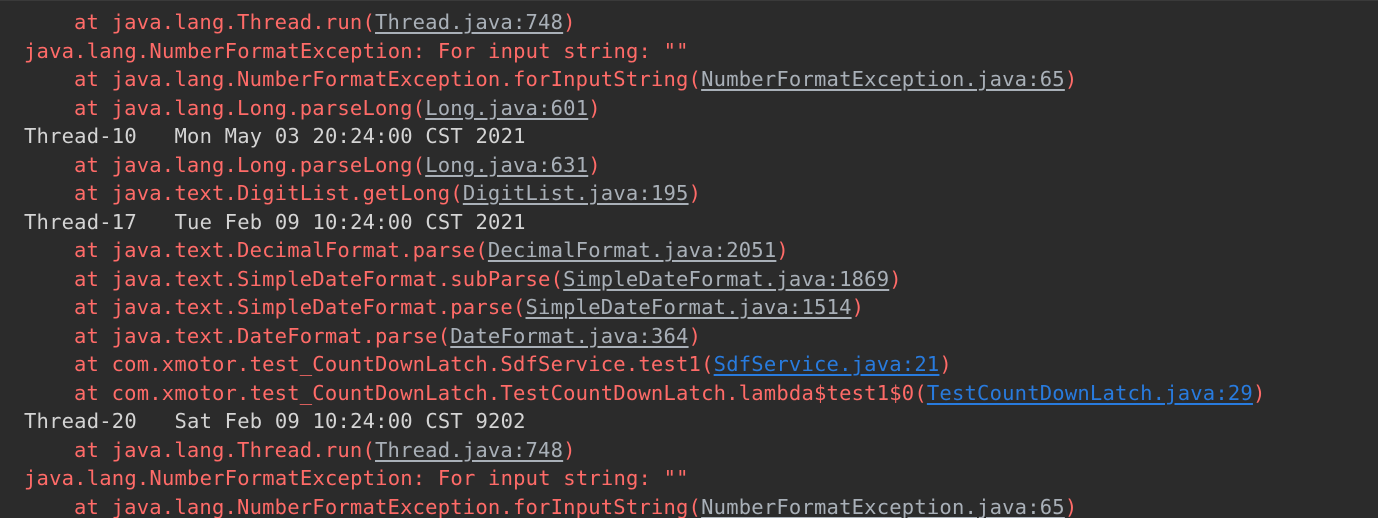  What do you see at coordinates (632, 250) in the screenshot?
I see `source-location-link: DecimalFormat.java:2051` at bounding box center [632, 250].